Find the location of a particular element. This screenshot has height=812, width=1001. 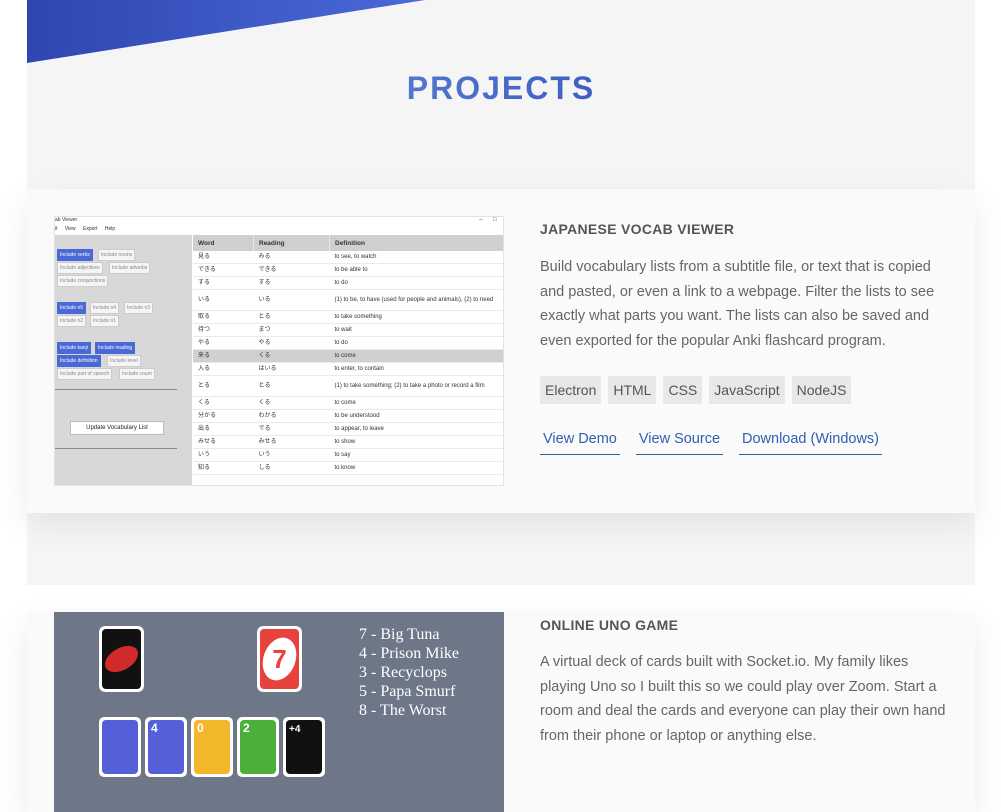

table-header-row: Word Reading Definition is located at coordinates (348, 243).